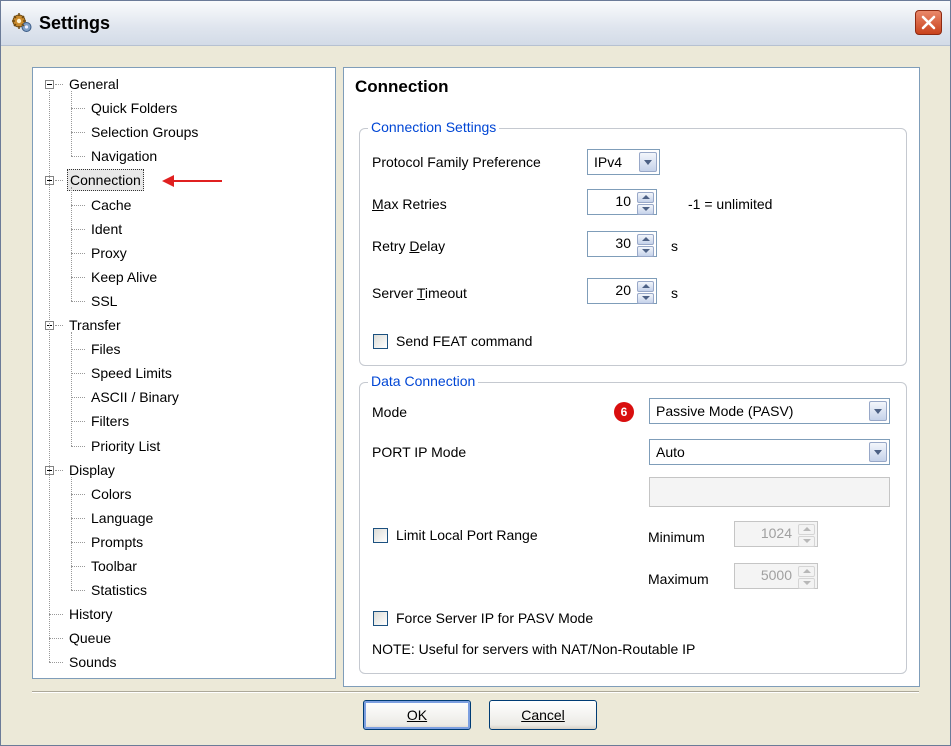  I want to click on tree-item-prompts: Prompts, so click(117, 542).